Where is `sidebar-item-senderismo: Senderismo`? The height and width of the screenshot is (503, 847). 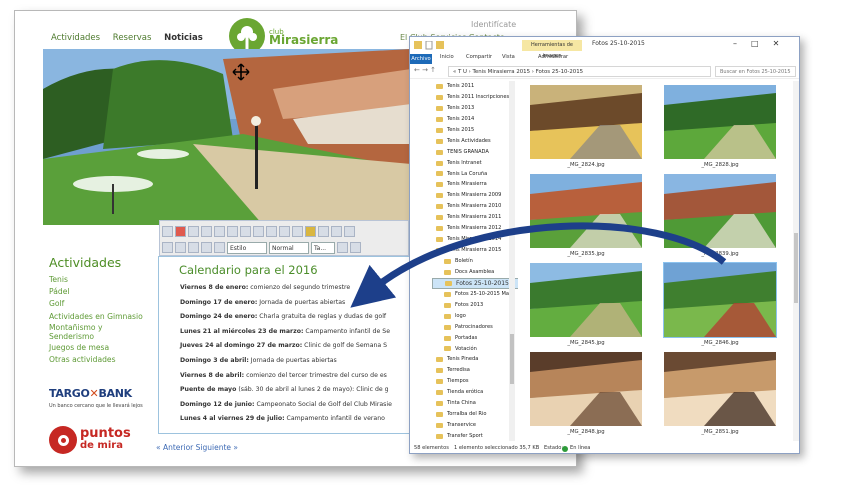
sidebar-item-senderismo: Senderismo is located at coordinates (96, 337).